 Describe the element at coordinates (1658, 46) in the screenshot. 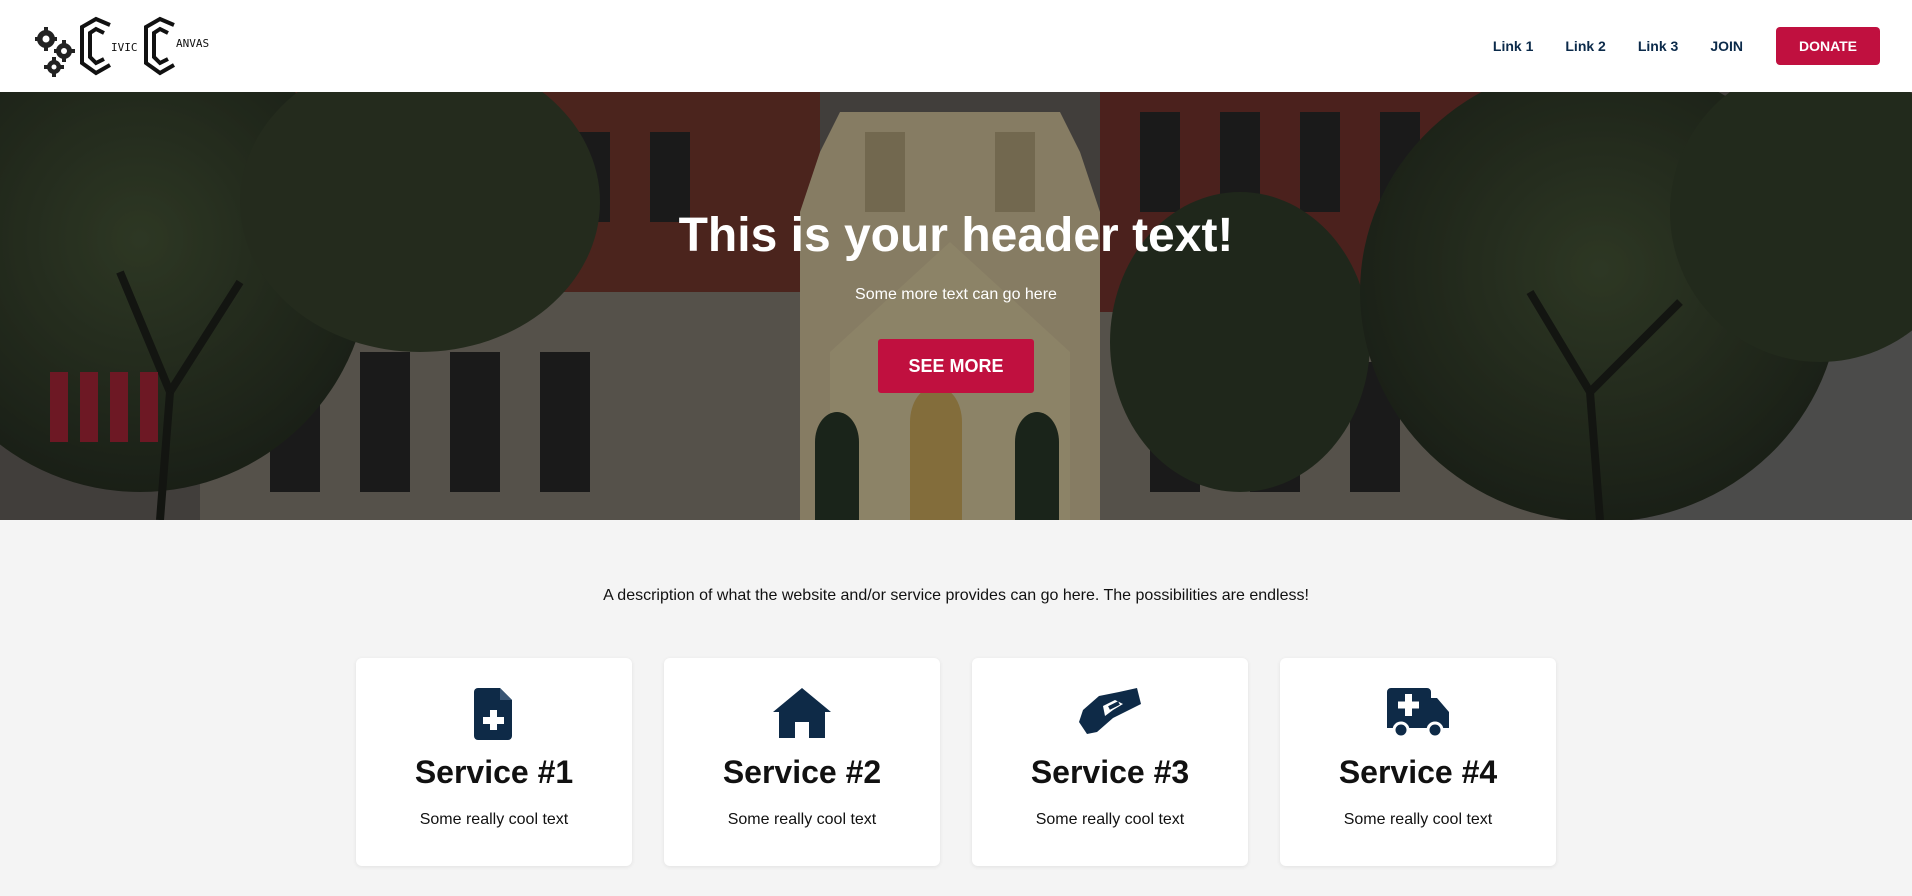

I see `nav-link-3: Link 3` at that location.